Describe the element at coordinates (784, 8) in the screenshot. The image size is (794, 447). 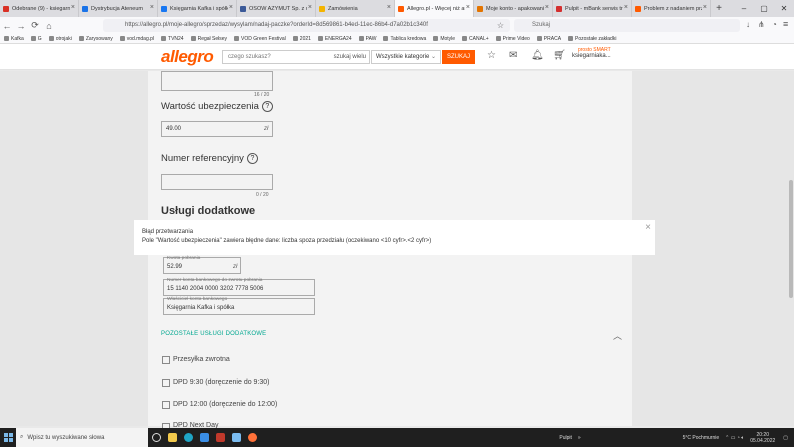
I see `close-window-icon: ✕` at that location.